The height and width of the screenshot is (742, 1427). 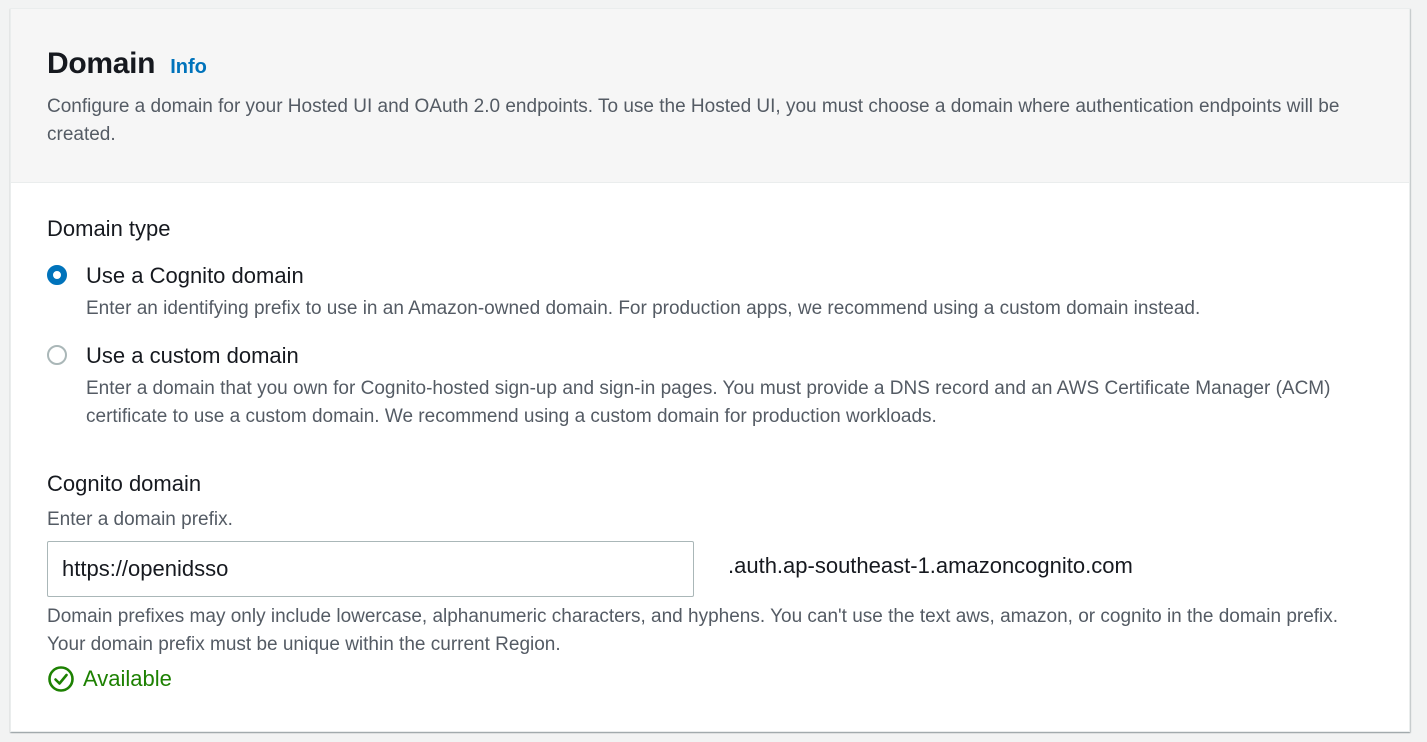 I want to click on cognito-domain-hint: Enter a domain prefix., so click(x=140, y=519).